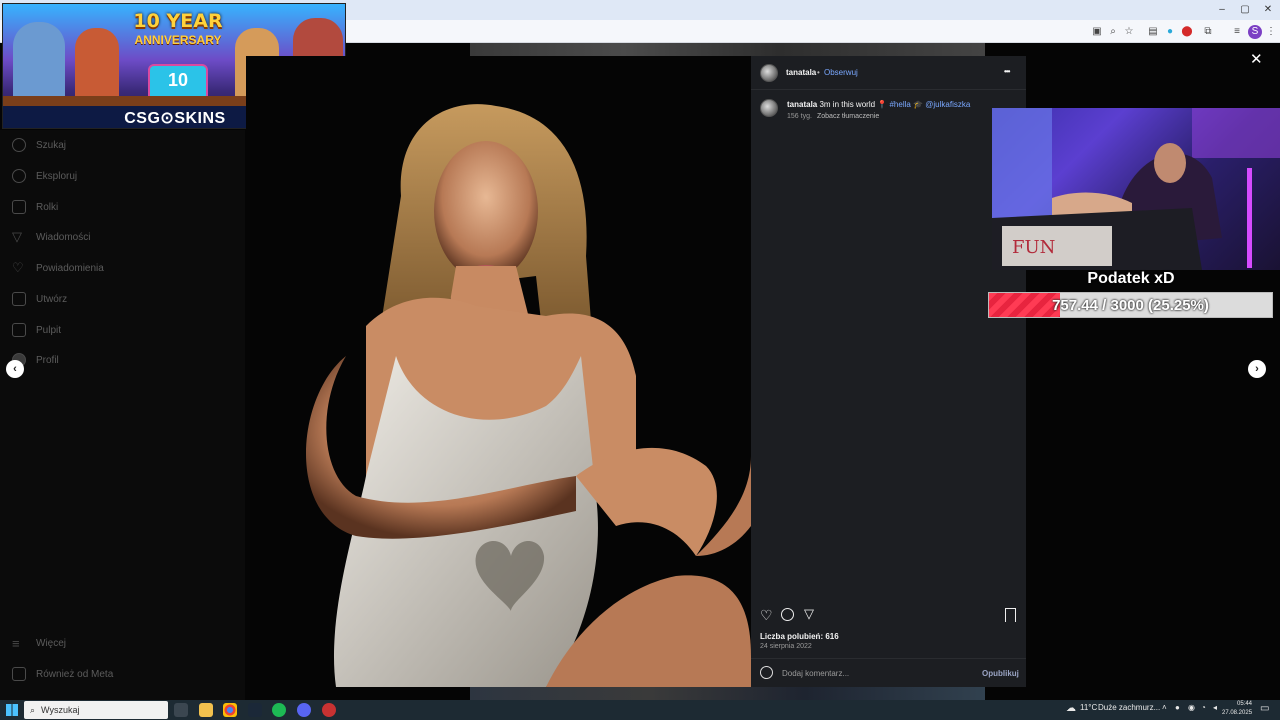  Describe the element at coordinates (19, 299) in the screenshot. I see `plus-icon` at that location.